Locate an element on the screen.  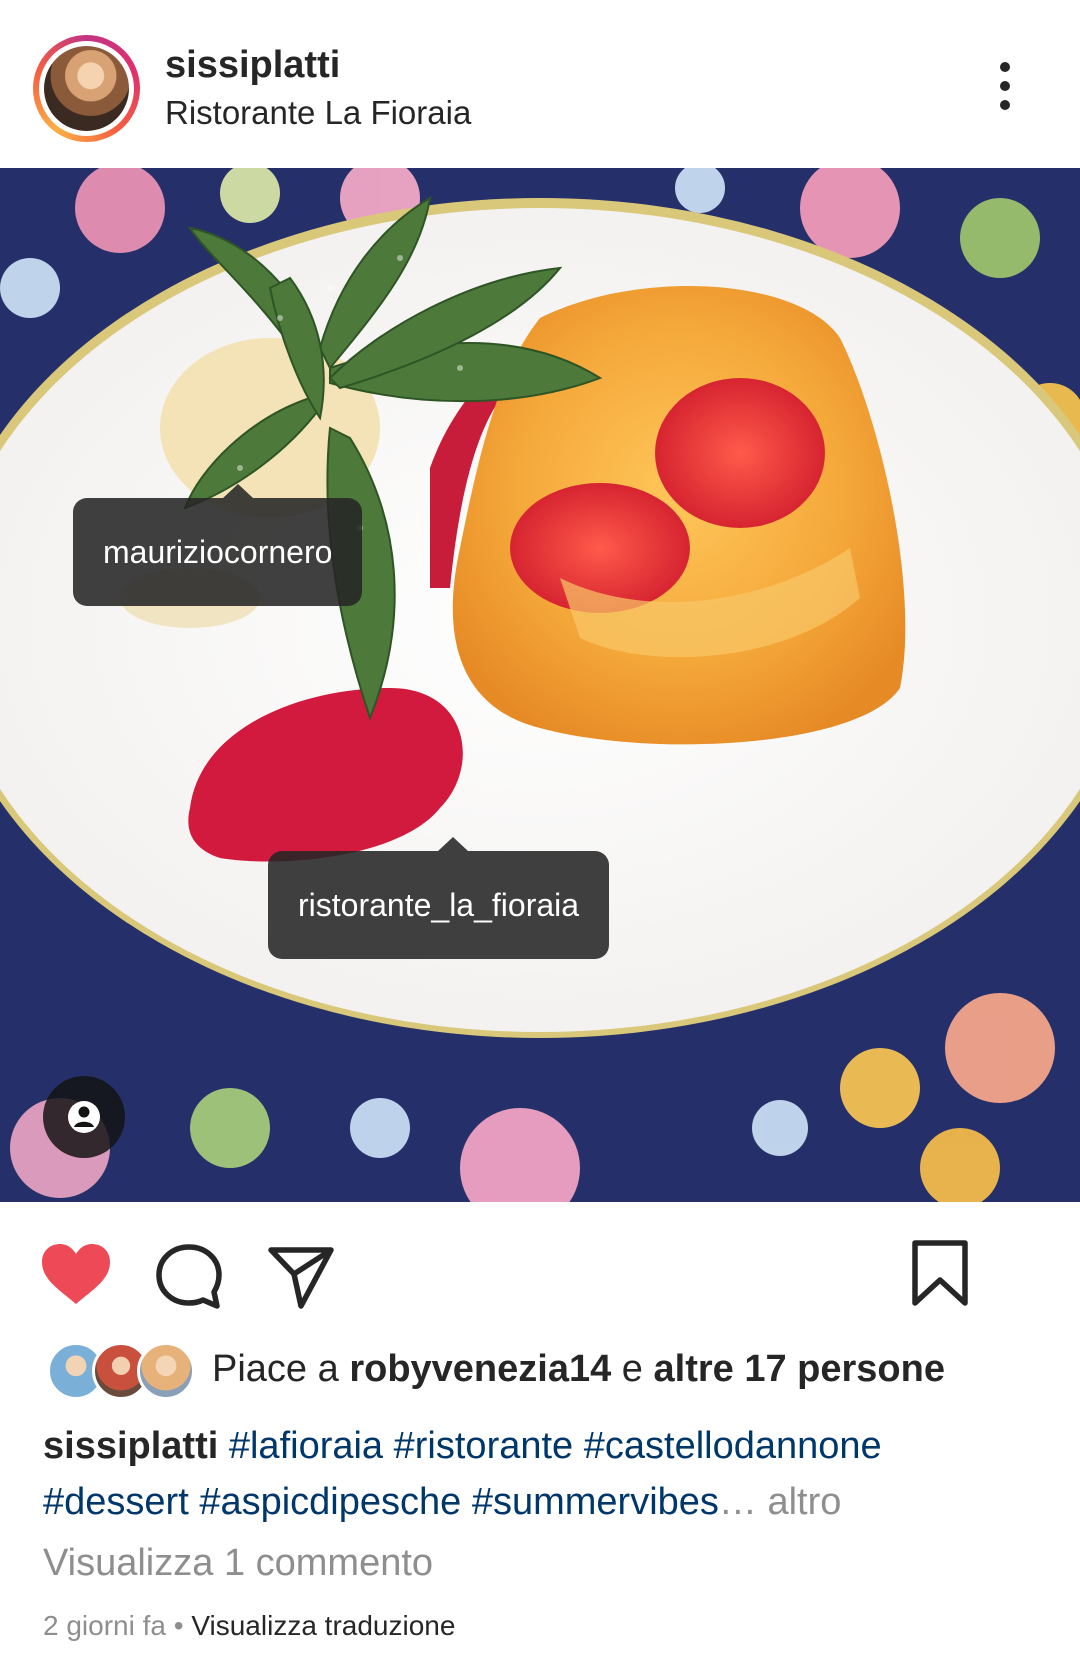
more-options-icon is located at coordinates (1005, 92).